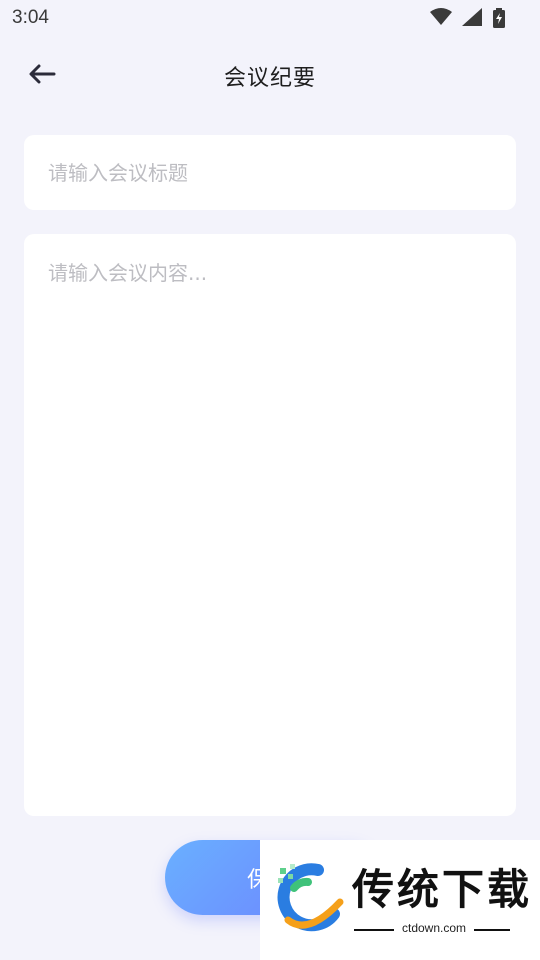 The height and width of the screenshot is (960, 540). What do you see at coordinates (441, 16) in the screenshot?
I see `wifi-icon` at bounding box center [441, 16].